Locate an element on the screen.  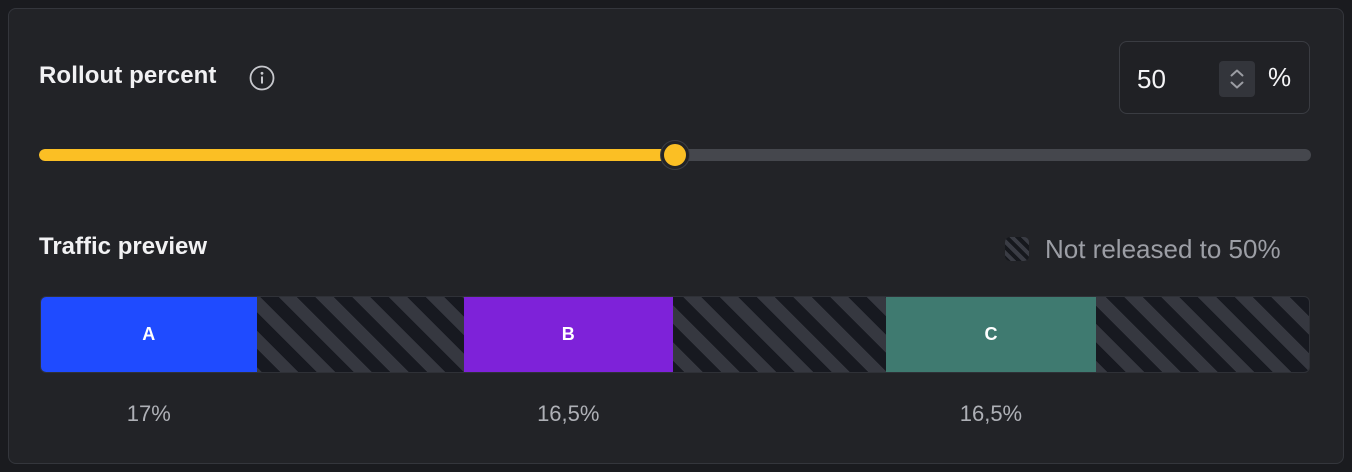
slider-fill is located at coordinates (357, 155).